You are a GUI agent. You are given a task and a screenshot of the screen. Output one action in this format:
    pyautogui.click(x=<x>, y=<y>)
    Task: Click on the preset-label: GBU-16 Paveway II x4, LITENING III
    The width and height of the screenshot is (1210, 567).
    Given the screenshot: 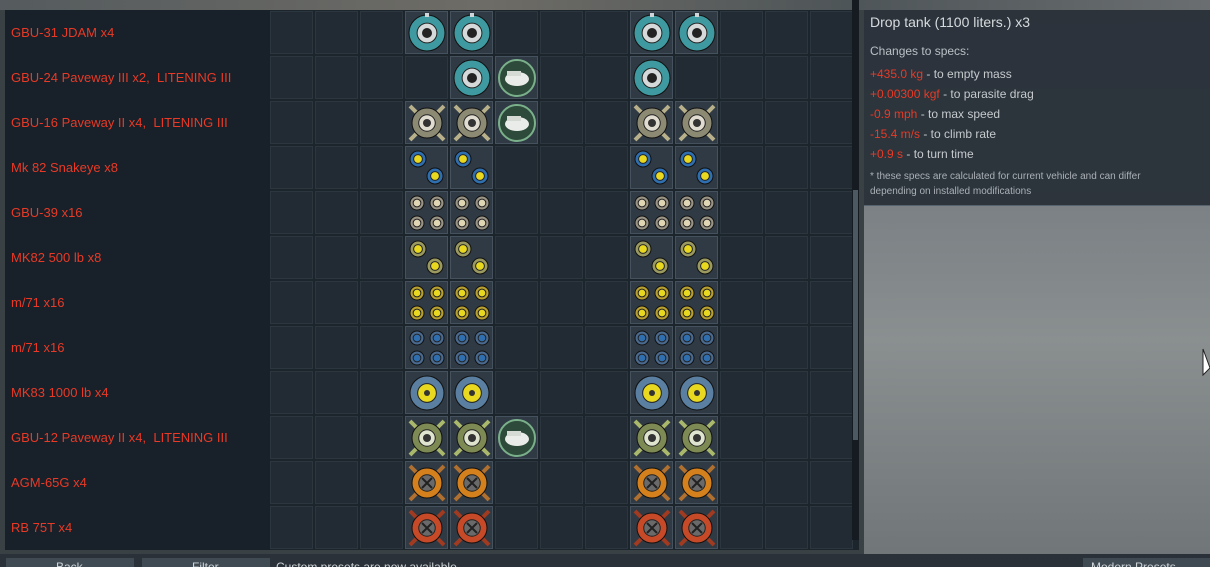 What is the action you would take?
    pyautogui.click(x=140, y=122)
    